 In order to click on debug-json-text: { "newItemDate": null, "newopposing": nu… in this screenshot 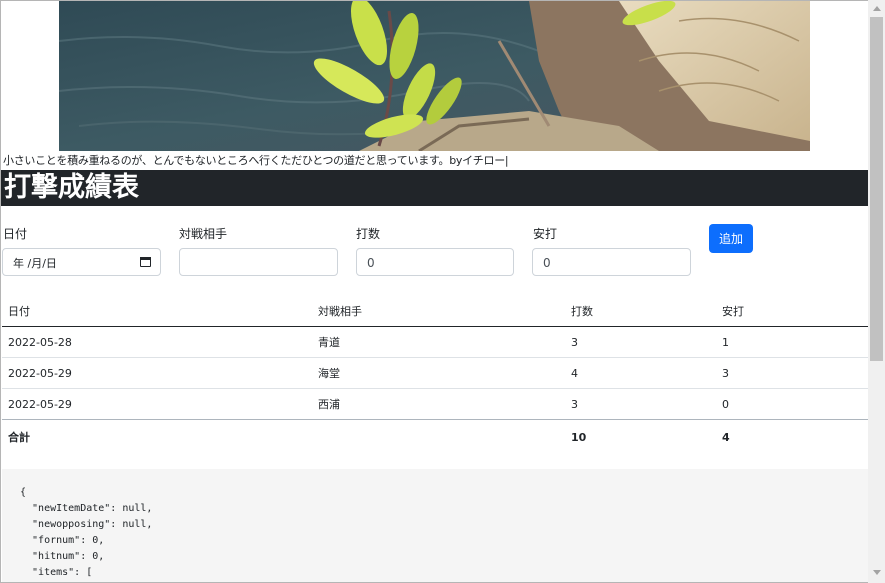, I will do `click(86, 532)`.